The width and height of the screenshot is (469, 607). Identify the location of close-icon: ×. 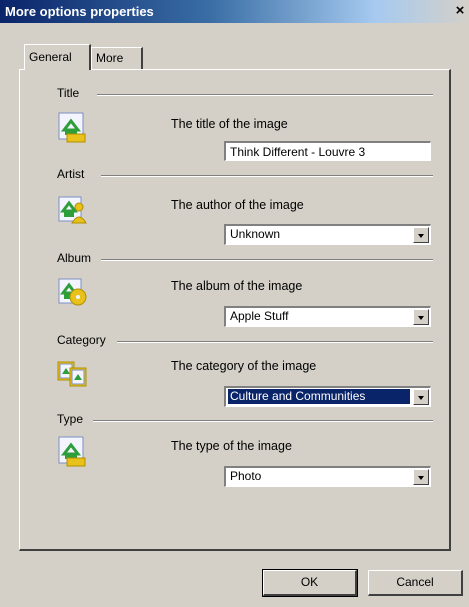
(460, 11).